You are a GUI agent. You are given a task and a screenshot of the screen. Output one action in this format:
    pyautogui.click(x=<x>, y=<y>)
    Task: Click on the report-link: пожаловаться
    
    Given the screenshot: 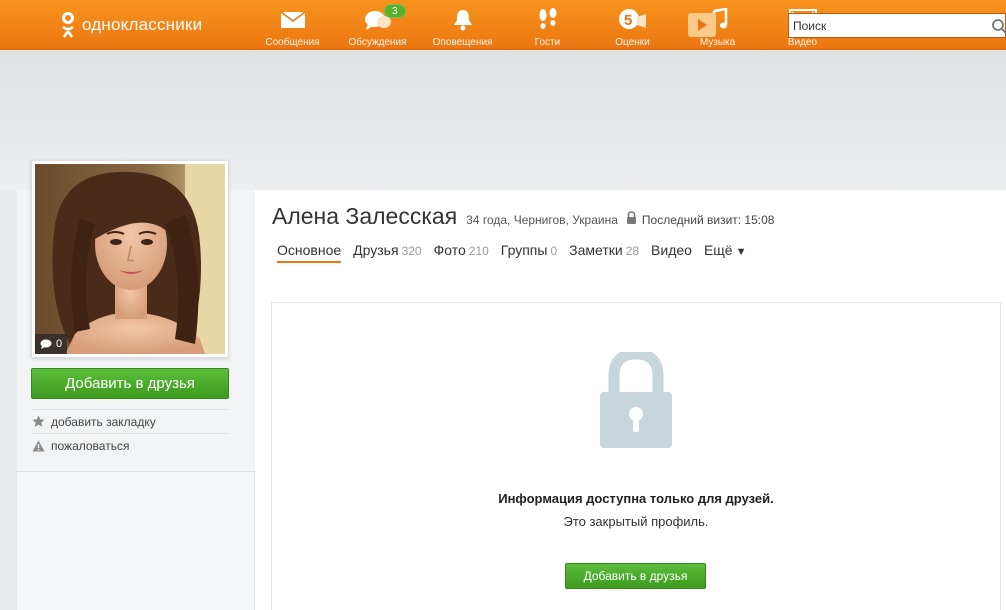 What is the action you would take?
    pyautogui.click(x=130, y=445)
    